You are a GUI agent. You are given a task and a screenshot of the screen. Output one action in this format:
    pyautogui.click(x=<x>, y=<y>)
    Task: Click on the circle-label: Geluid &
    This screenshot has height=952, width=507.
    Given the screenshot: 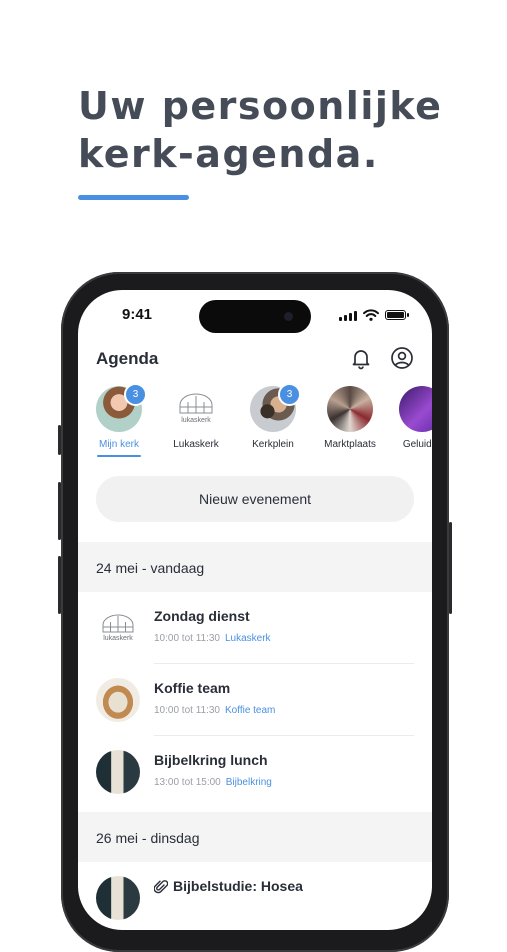 What is the action you would take?
    pyautogui.click(x=417, y=444)
    